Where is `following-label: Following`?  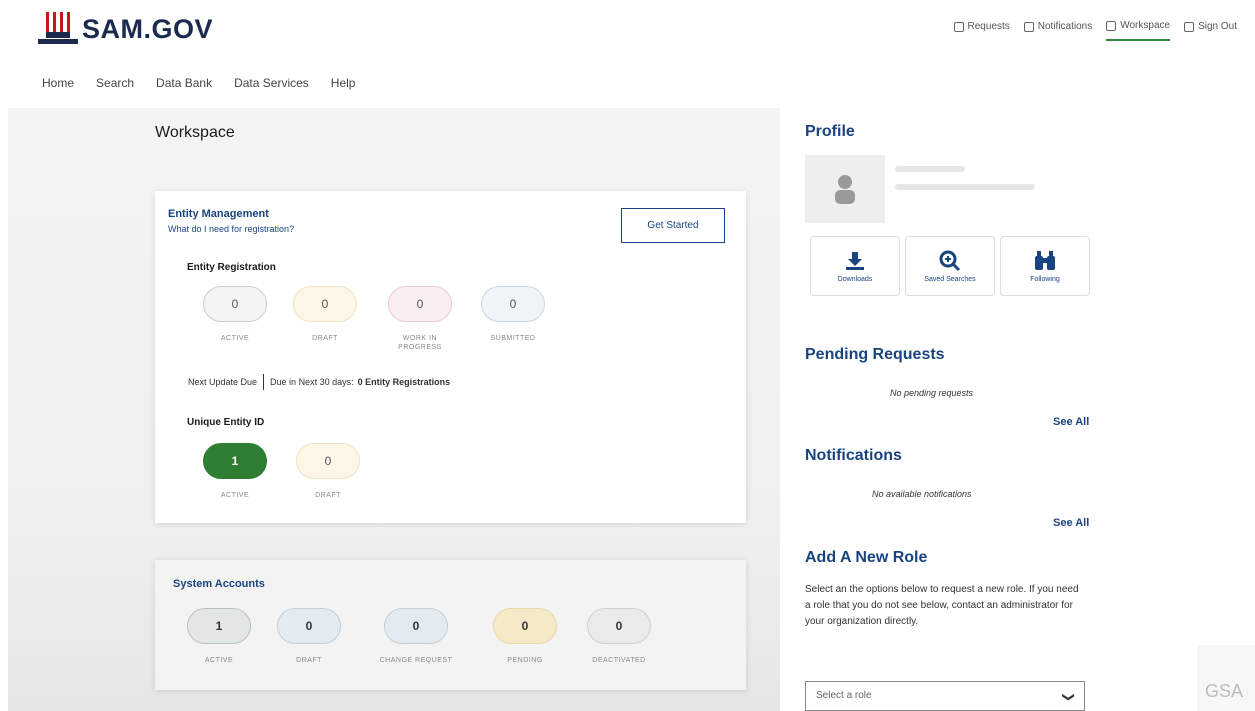
following-label: Following is located at coordinates (1045, 279).